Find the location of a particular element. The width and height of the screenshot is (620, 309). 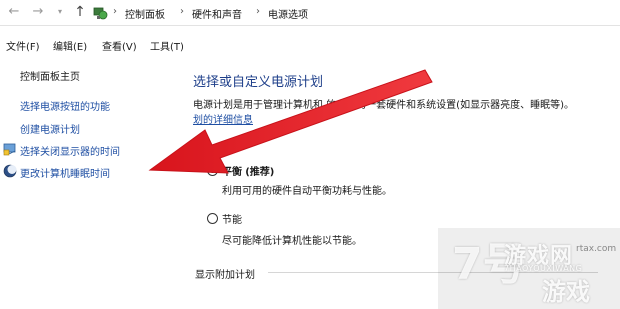

chevron-down-icon: ▾ is located at coordinates (60, 12).